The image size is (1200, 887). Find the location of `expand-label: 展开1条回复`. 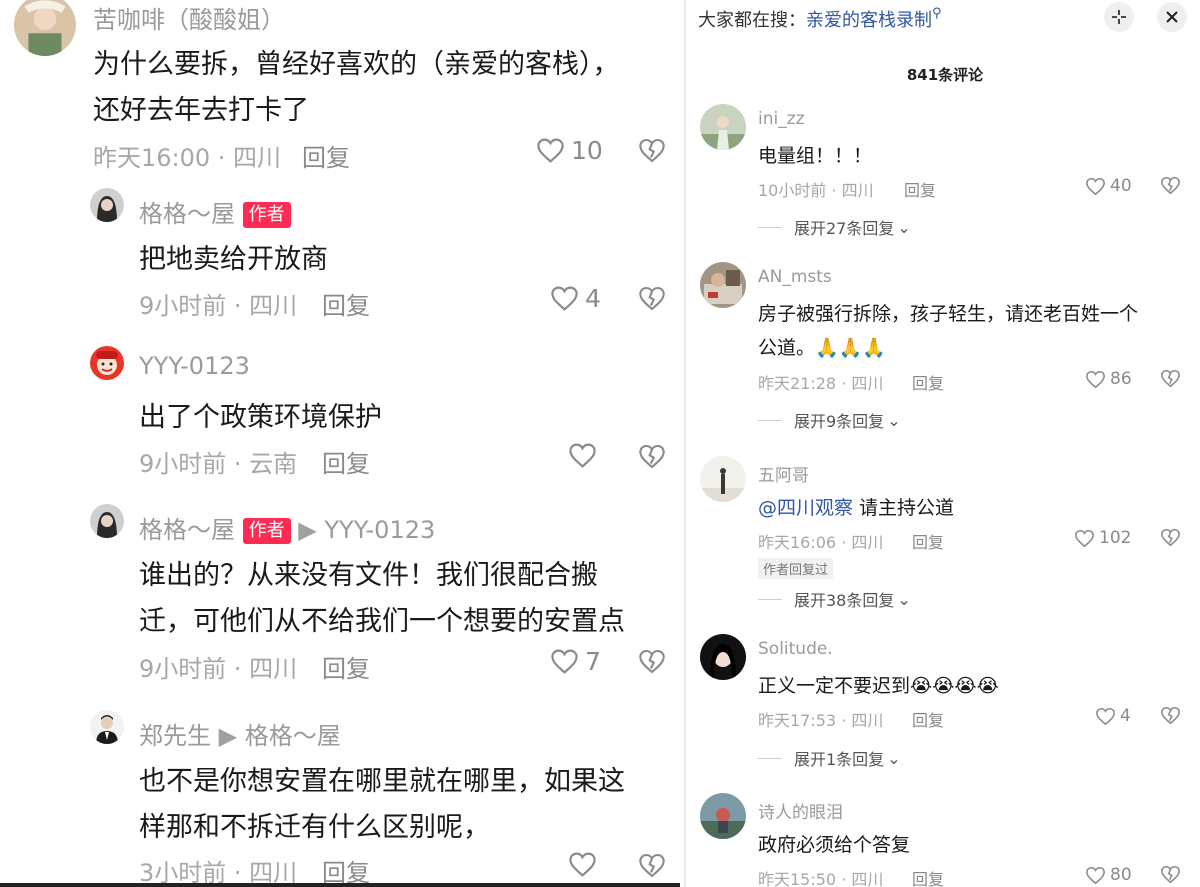

expand-label: 展开1条回复 is located at coordinates (839, 759).